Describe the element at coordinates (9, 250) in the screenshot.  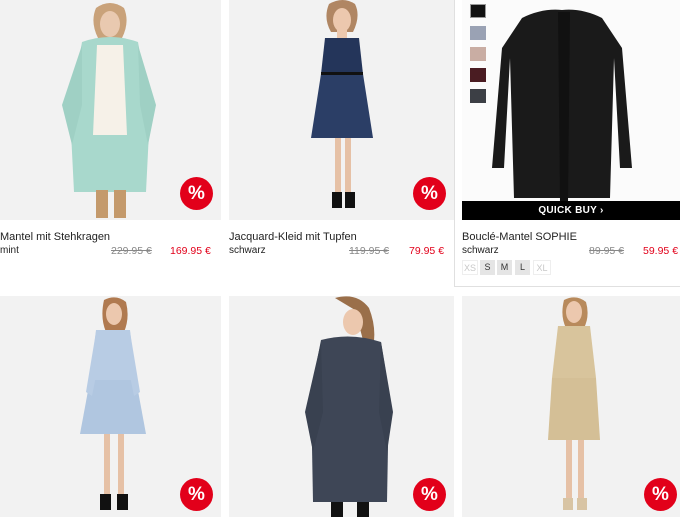
I see `product-color: mint` at that location.